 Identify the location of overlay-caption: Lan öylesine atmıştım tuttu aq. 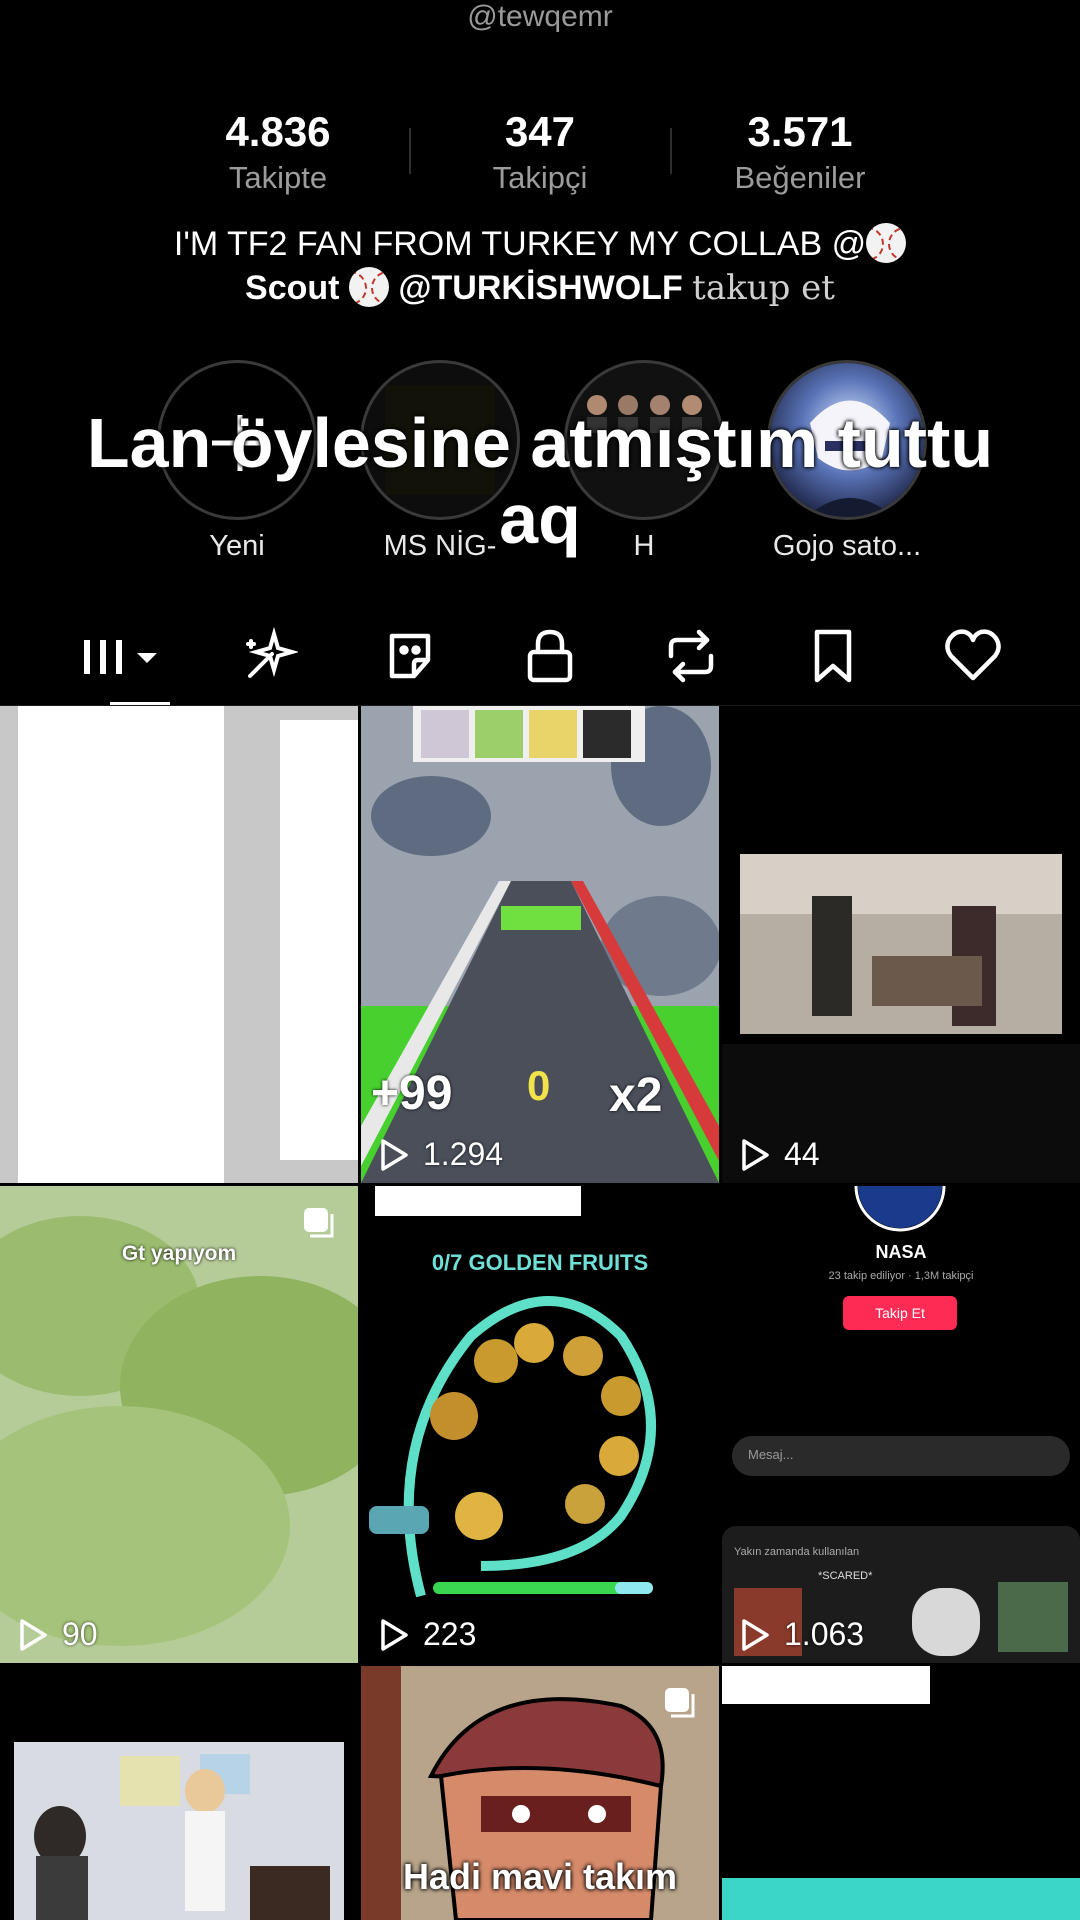
(540, 481).